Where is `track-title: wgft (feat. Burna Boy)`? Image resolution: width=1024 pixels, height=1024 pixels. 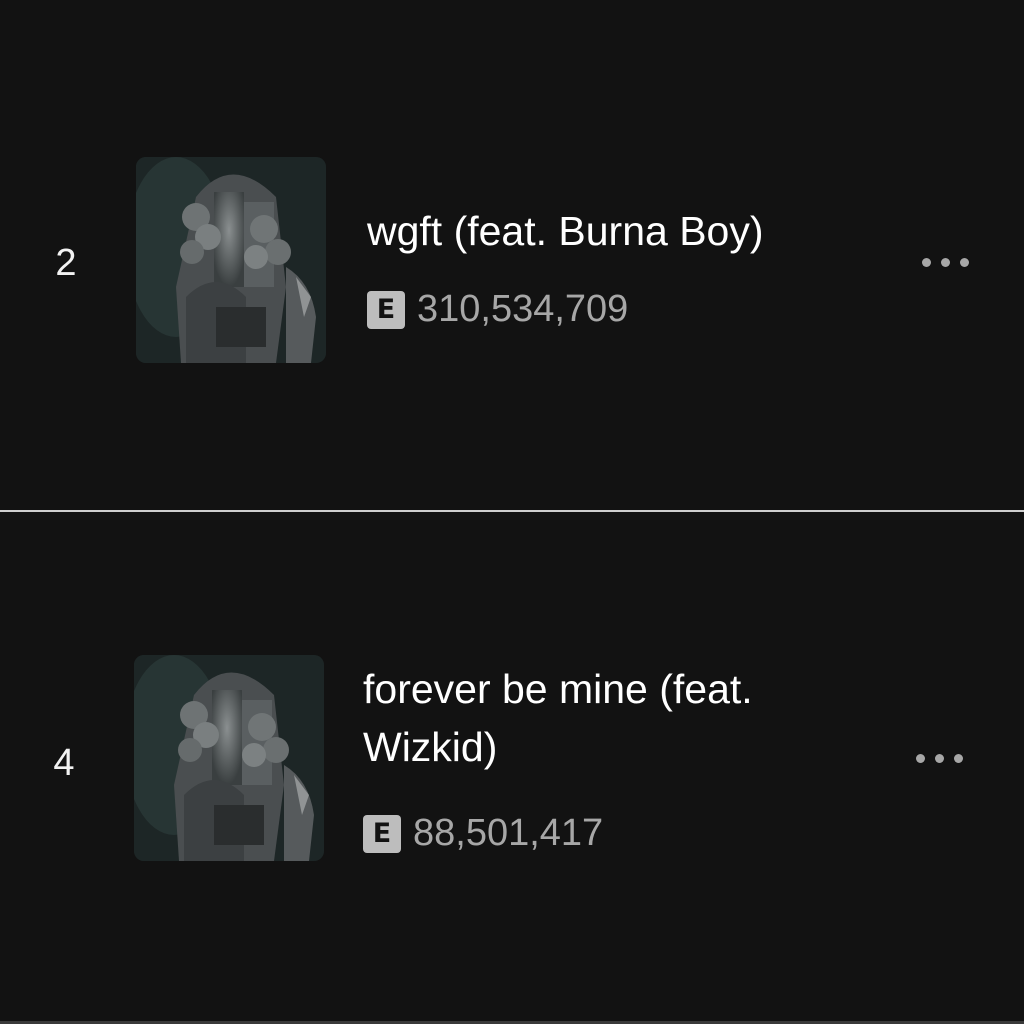
track-title: wgft (feat. Burna Boy) is located at coordinates (627, 231).